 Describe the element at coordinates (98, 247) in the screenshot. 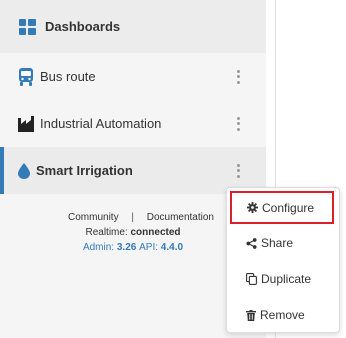

I see `admin-label: Admin:` at that location.